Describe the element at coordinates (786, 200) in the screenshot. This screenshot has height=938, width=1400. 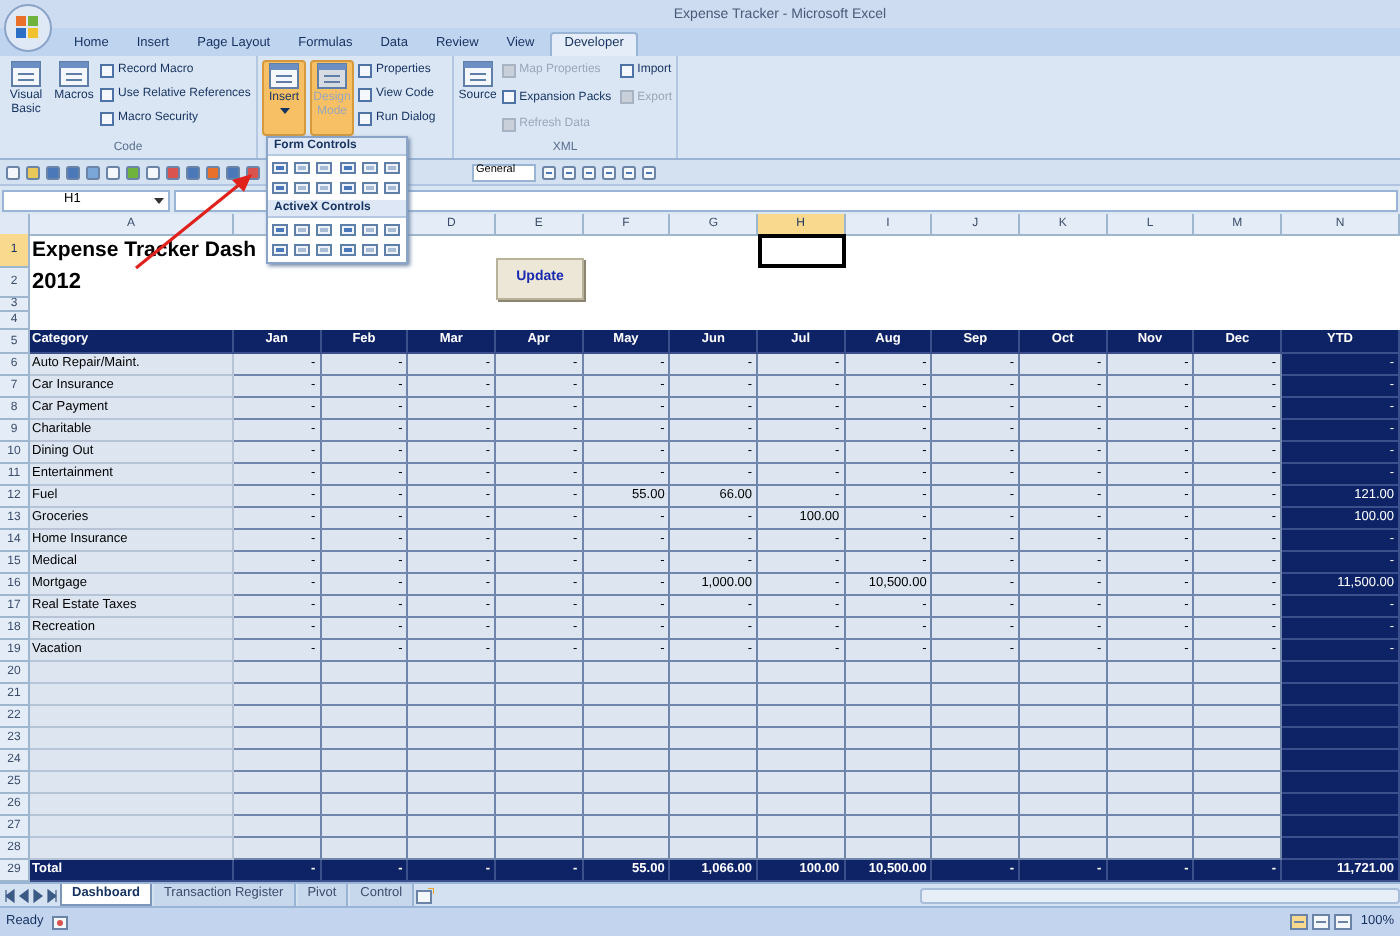
I see `formula-input` at that location.